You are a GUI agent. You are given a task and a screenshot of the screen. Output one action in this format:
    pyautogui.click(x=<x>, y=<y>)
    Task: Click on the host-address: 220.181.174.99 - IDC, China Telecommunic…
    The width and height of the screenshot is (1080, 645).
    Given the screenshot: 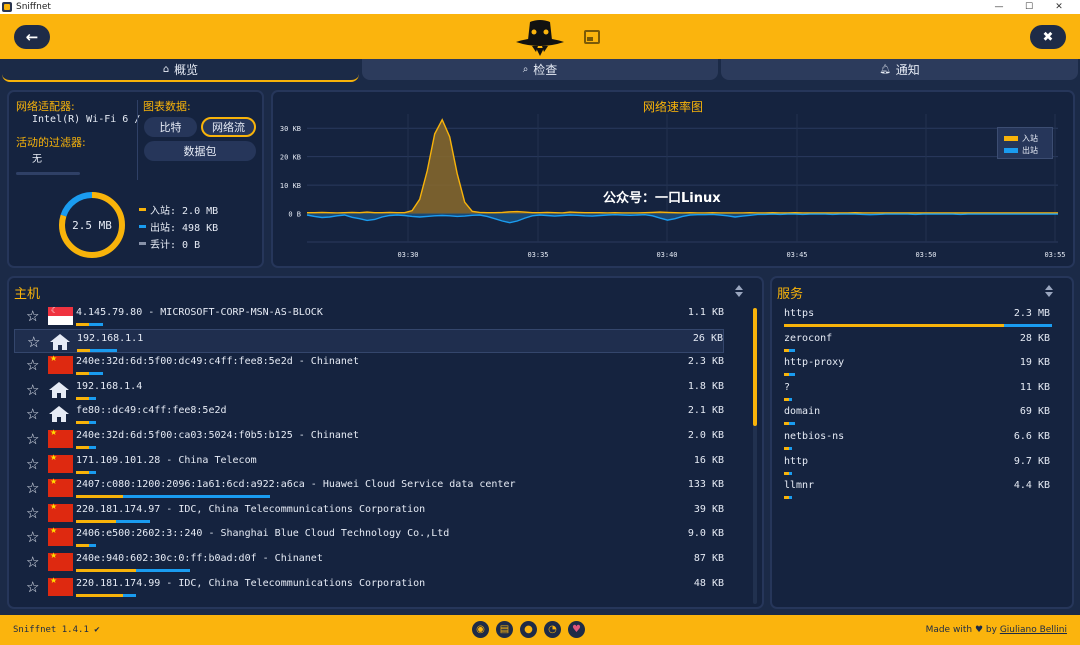 What is the action you would take?
    pyautogui.click(x=251, y=583)
    